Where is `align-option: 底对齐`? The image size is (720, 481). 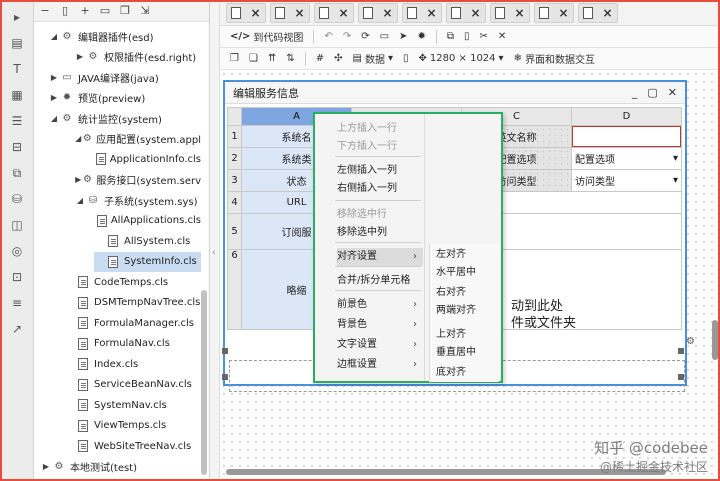
align-option: 底对齐 is located at coordinates (451, 373).